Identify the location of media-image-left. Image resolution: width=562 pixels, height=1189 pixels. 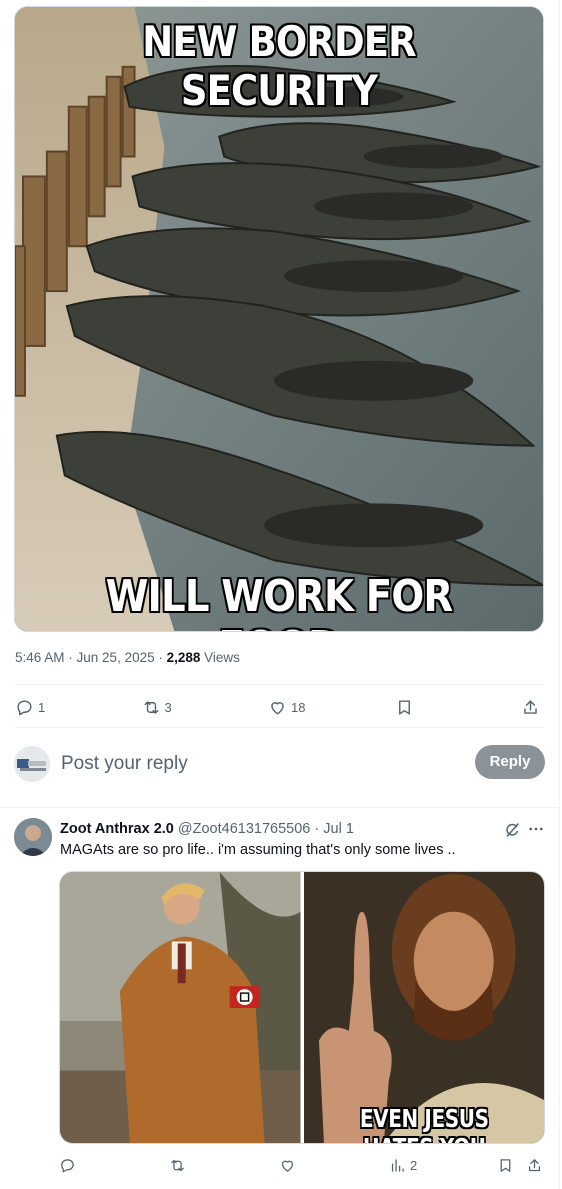
(180, 1007).